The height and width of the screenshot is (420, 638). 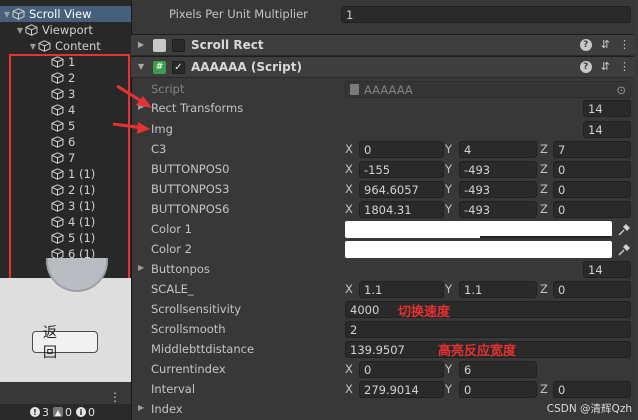 I want to click on c3-y-field: 4, so click(x=498, y=149).